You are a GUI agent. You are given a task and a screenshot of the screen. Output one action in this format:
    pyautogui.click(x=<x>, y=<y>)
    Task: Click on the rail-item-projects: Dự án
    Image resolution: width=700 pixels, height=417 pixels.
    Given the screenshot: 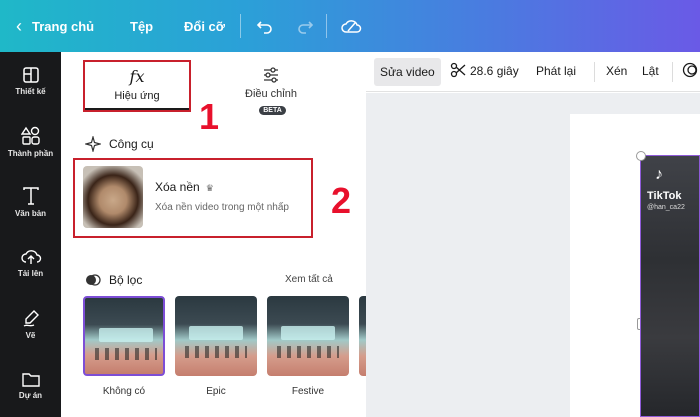 What is the action you would take?
    pyautogui.click(x=30, y=385)
    